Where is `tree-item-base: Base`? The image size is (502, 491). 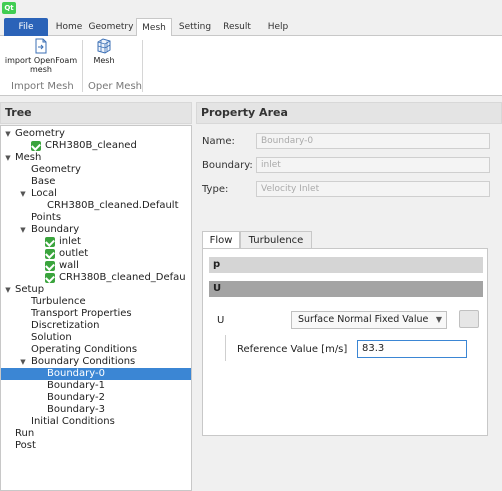 tree-item-base: Base is located at coordinates (96, 182).